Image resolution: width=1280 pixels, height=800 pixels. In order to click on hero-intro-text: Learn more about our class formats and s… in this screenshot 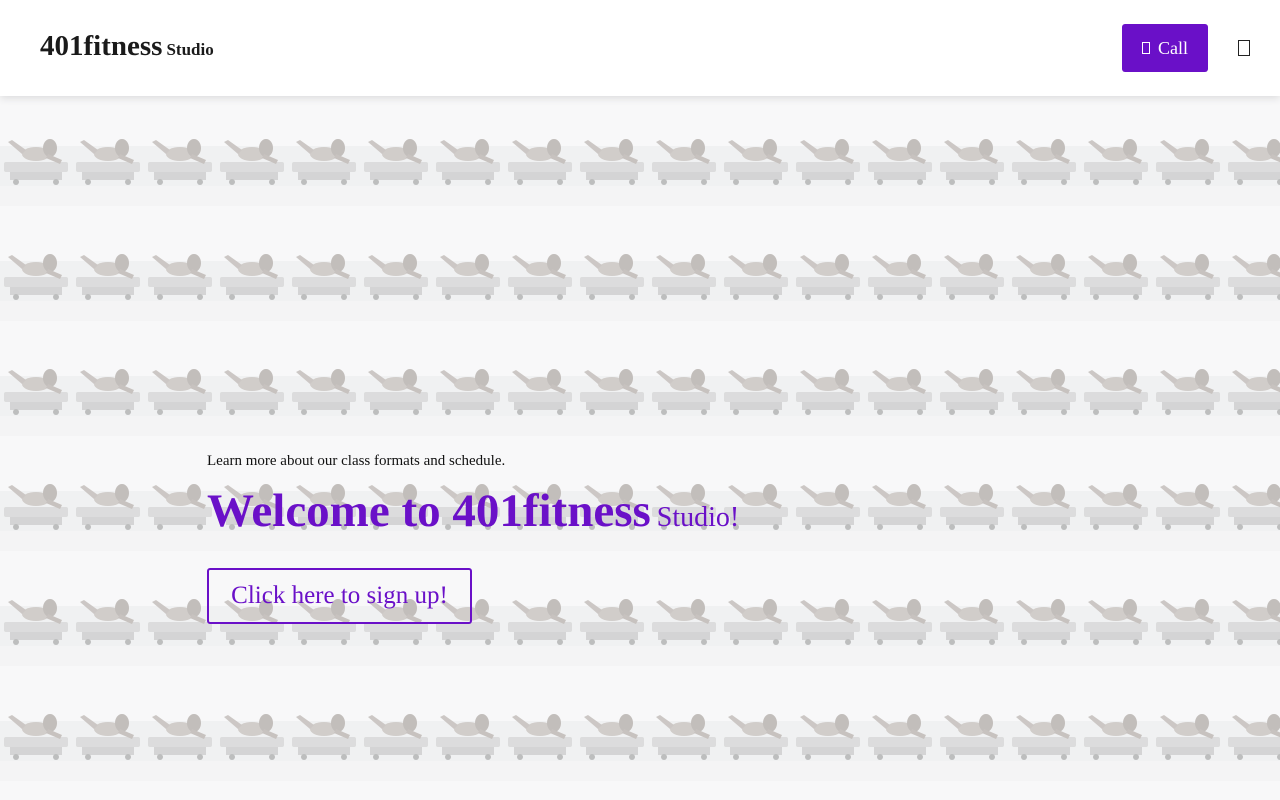, I will do `click(356, 461)`.